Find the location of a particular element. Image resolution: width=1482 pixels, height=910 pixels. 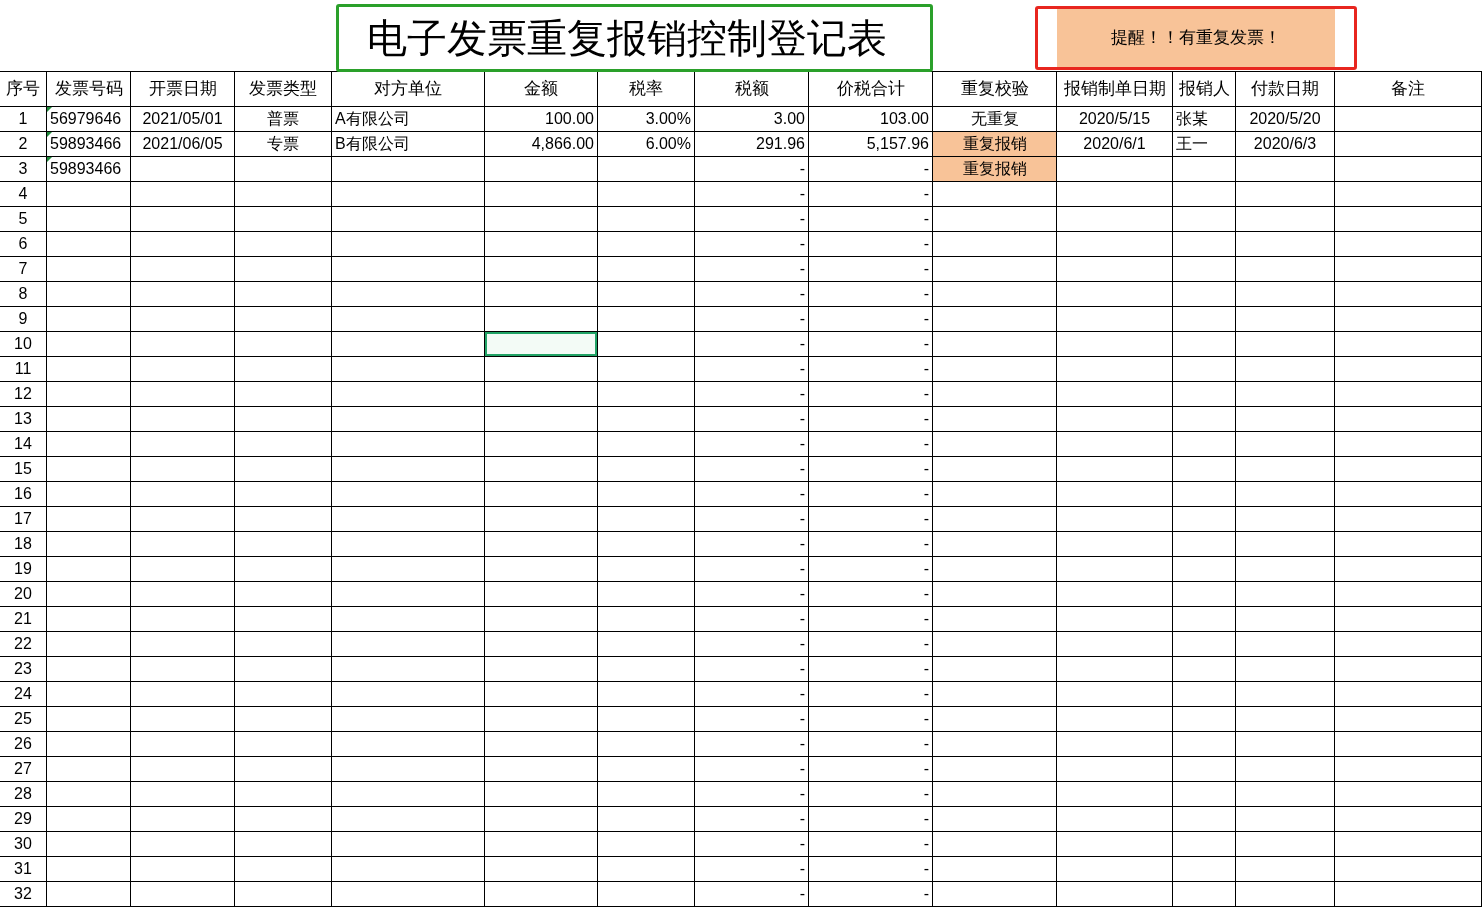

check-result-cell: 重复报销 is located at coordinates (995, 144).